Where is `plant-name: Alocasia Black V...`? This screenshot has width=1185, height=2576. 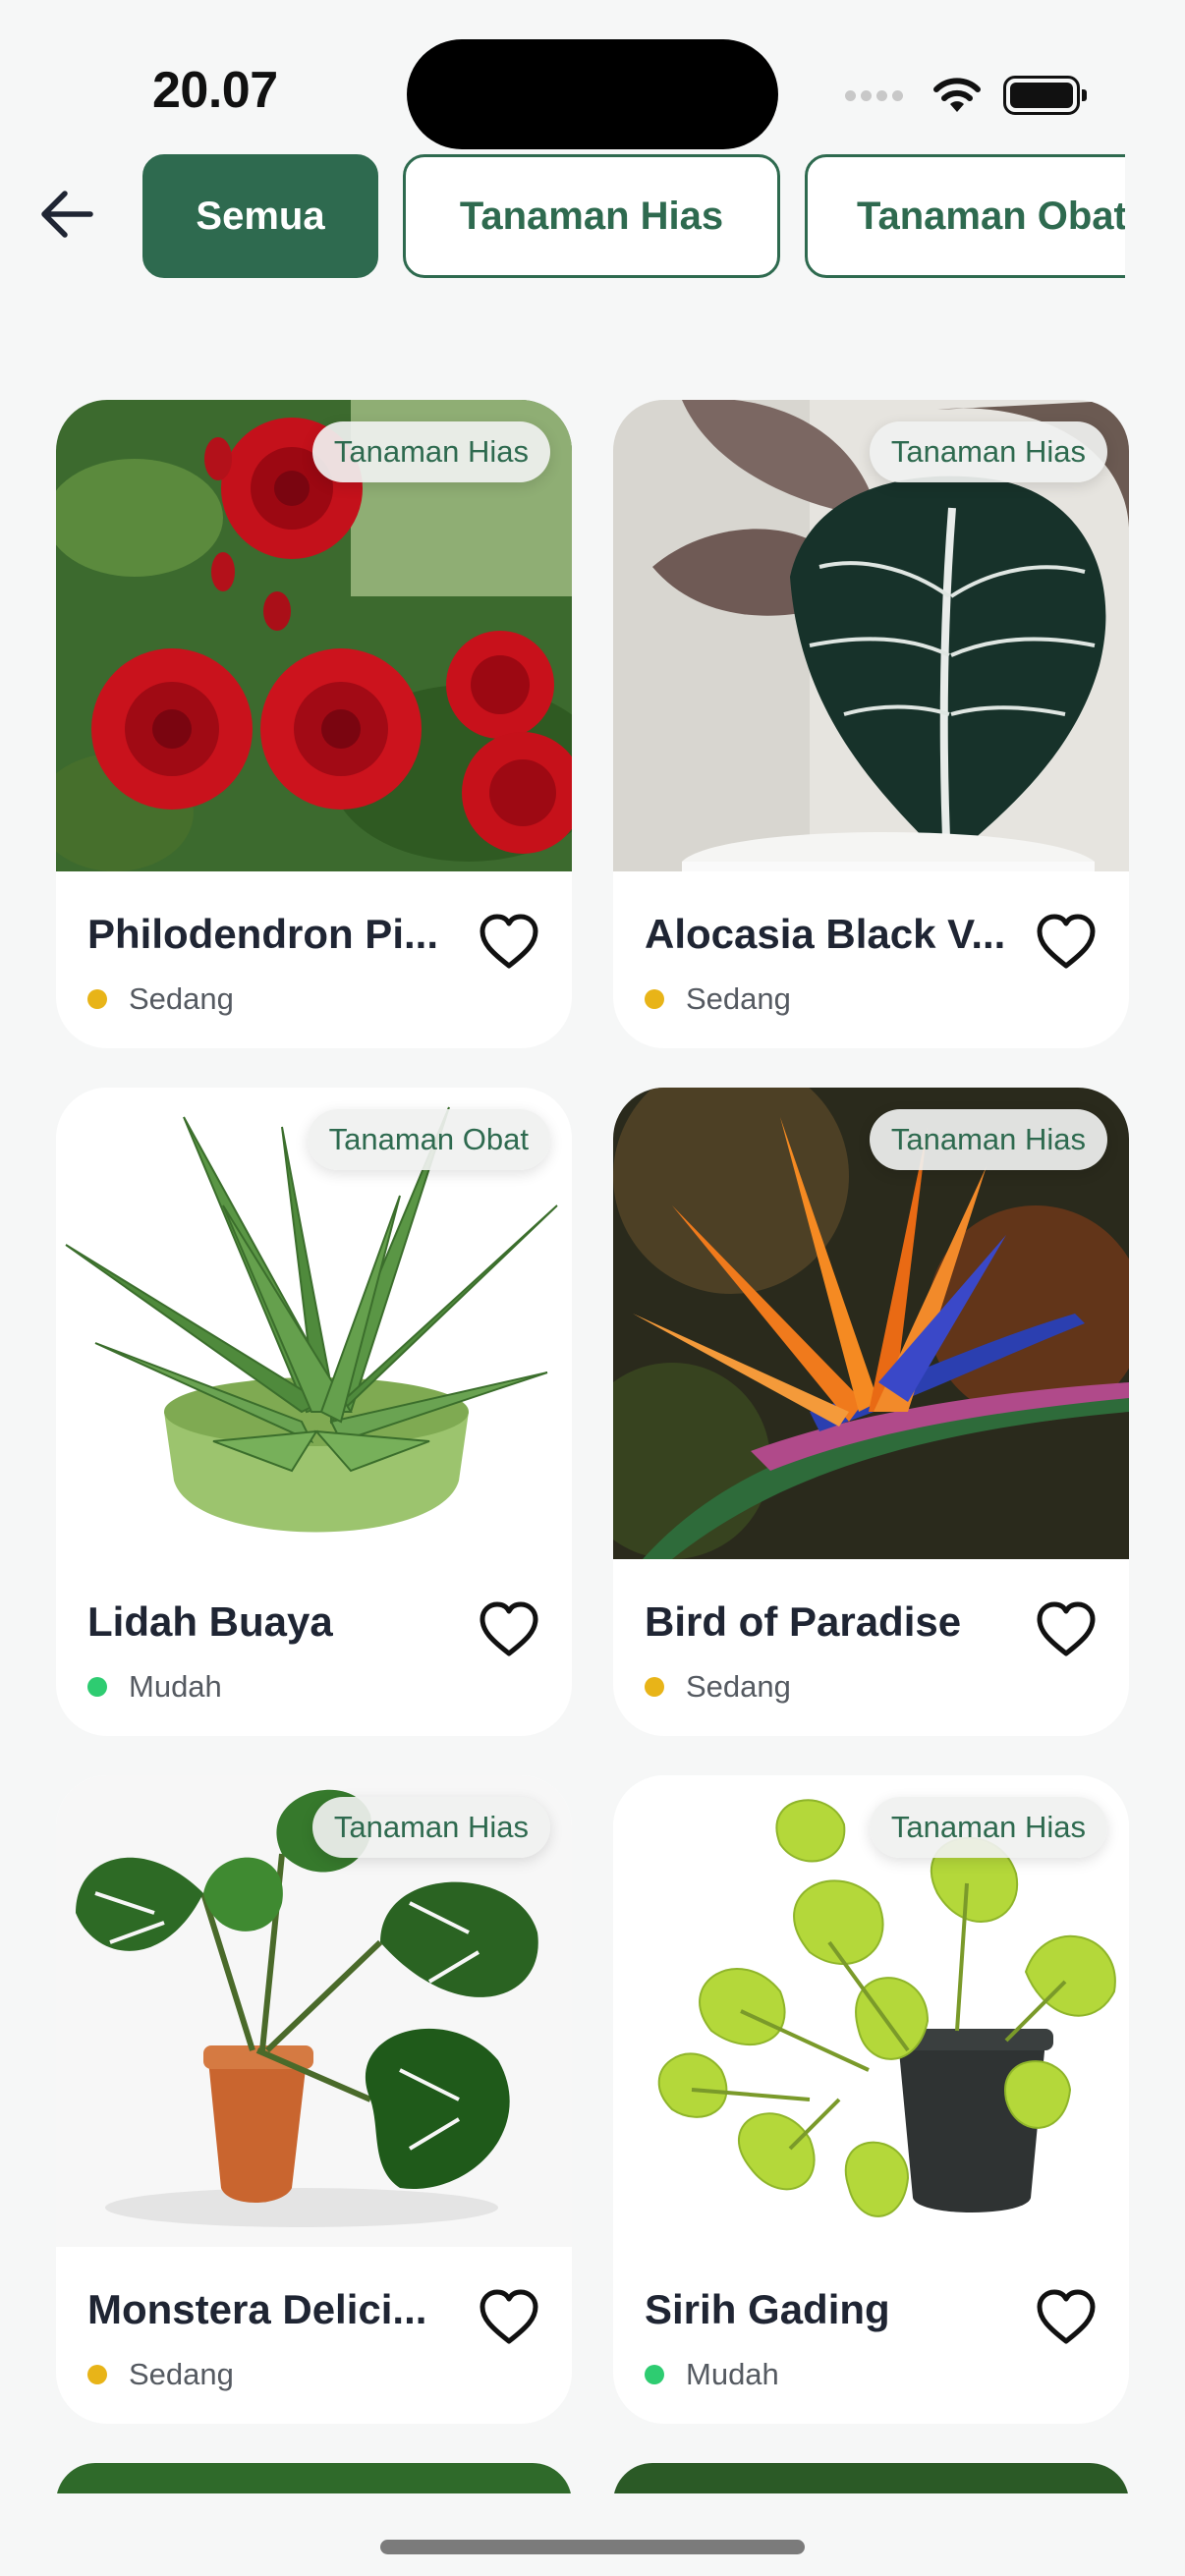 plant-name: Alocasia Black V... is located at coordinates (826, 934).